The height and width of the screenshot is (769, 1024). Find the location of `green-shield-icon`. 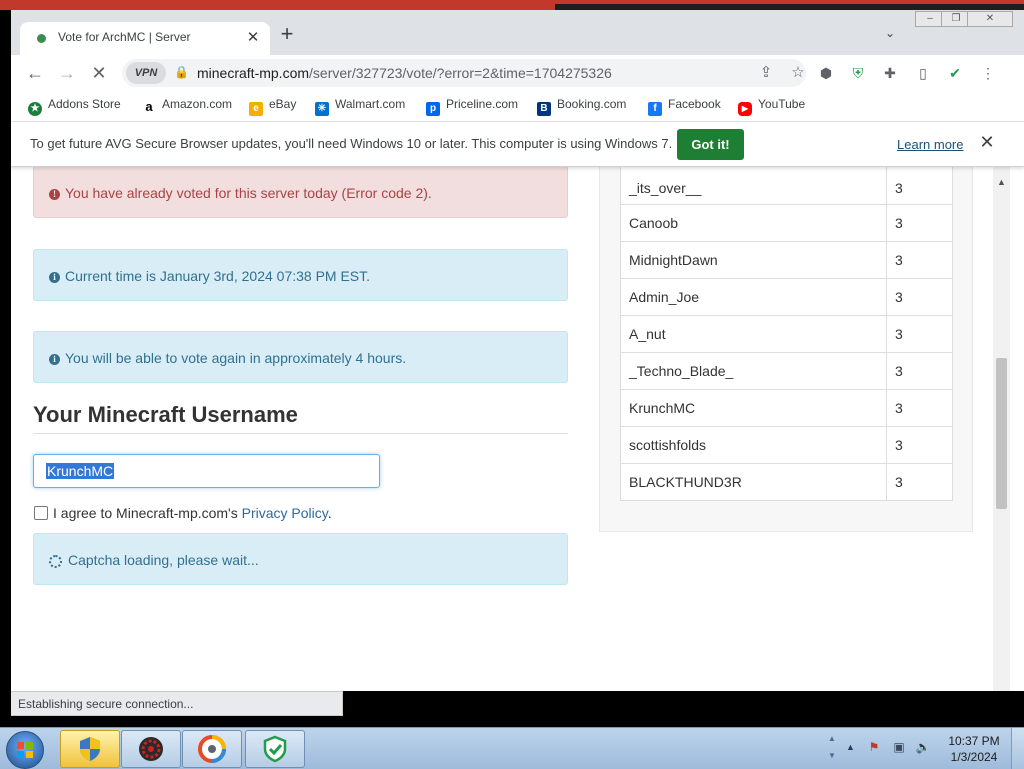

green-shield-icon is located at coordinates (275, 749).